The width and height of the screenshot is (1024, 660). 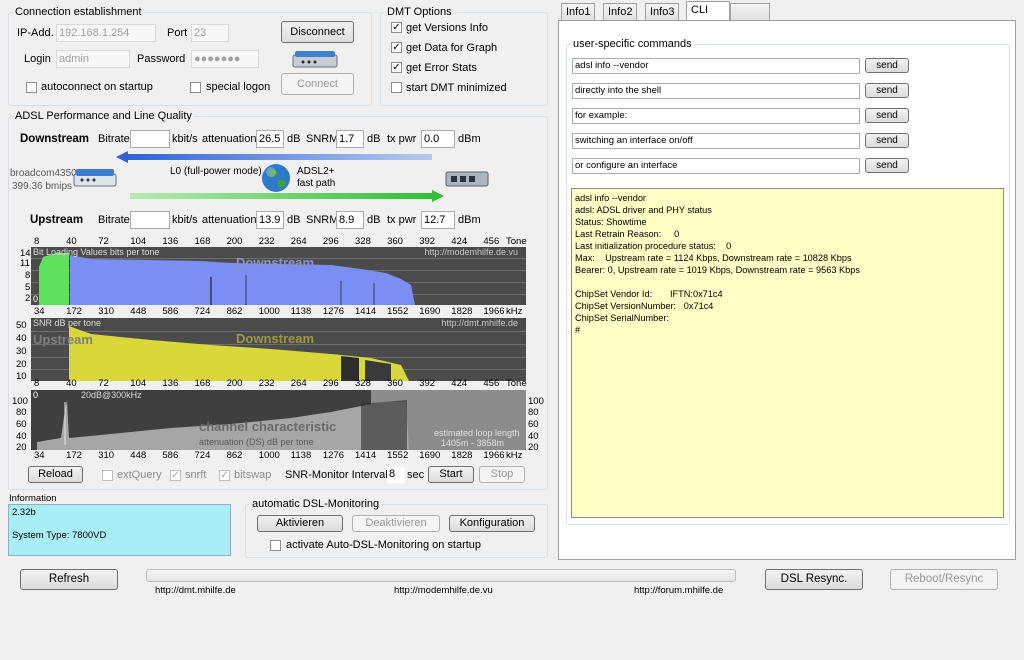 I want to click on tab-cli: CLI, so click(x=708, y=11).